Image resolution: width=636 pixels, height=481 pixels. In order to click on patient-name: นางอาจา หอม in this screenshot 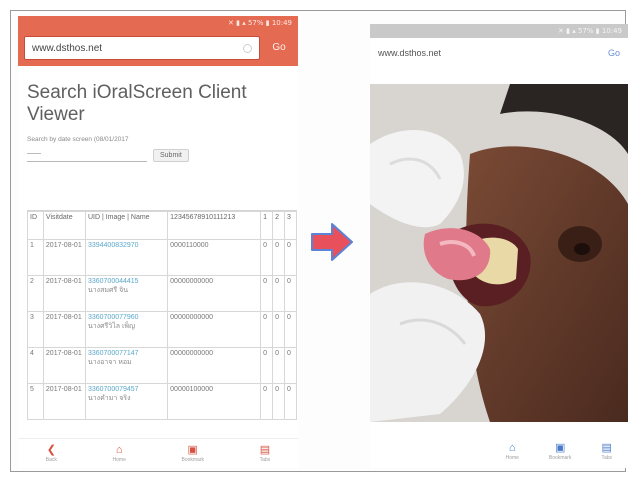, I will do `click(109, 362)`.